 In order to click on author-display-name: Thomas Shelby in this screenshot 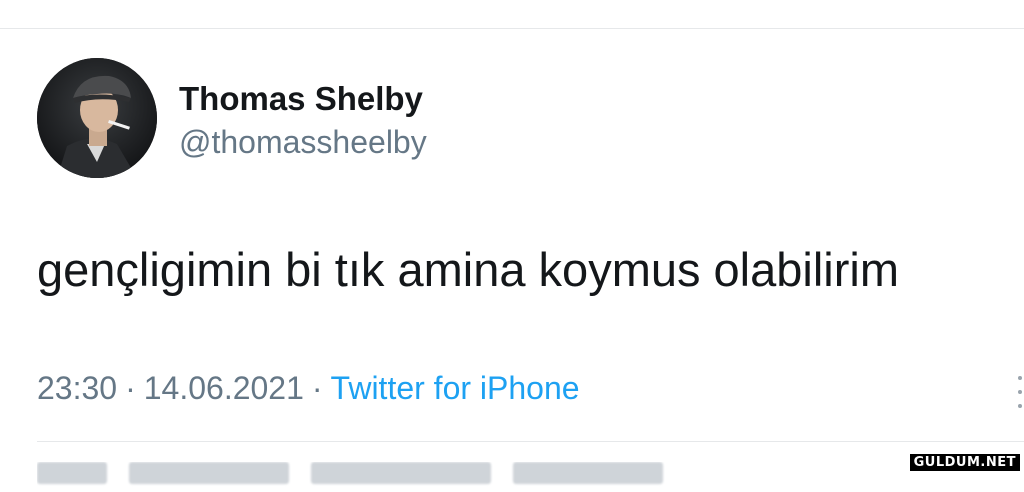, I will do `click(301, 99)`.